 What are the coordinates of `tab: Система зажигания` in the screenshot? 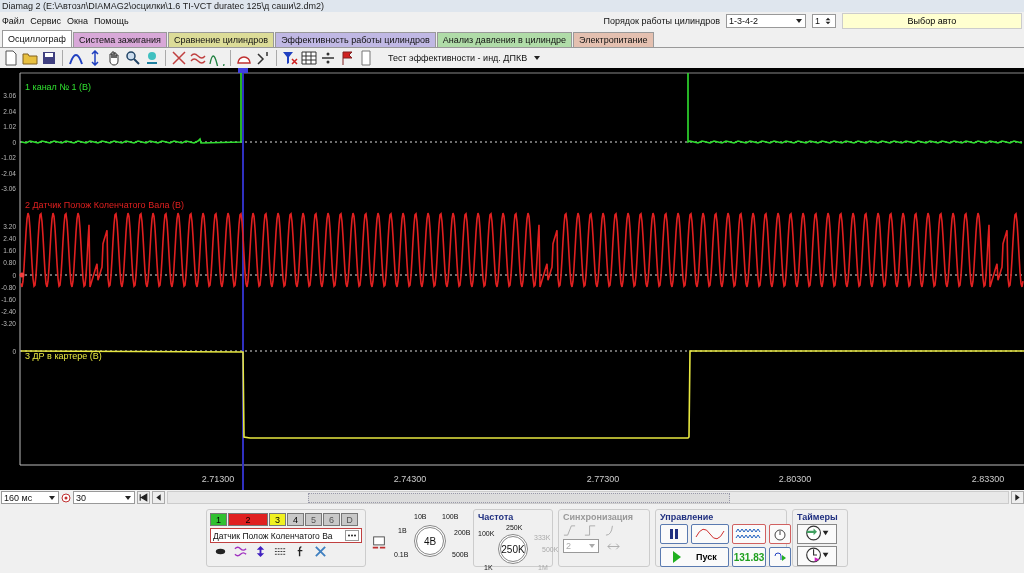 It's located at (120, 39).